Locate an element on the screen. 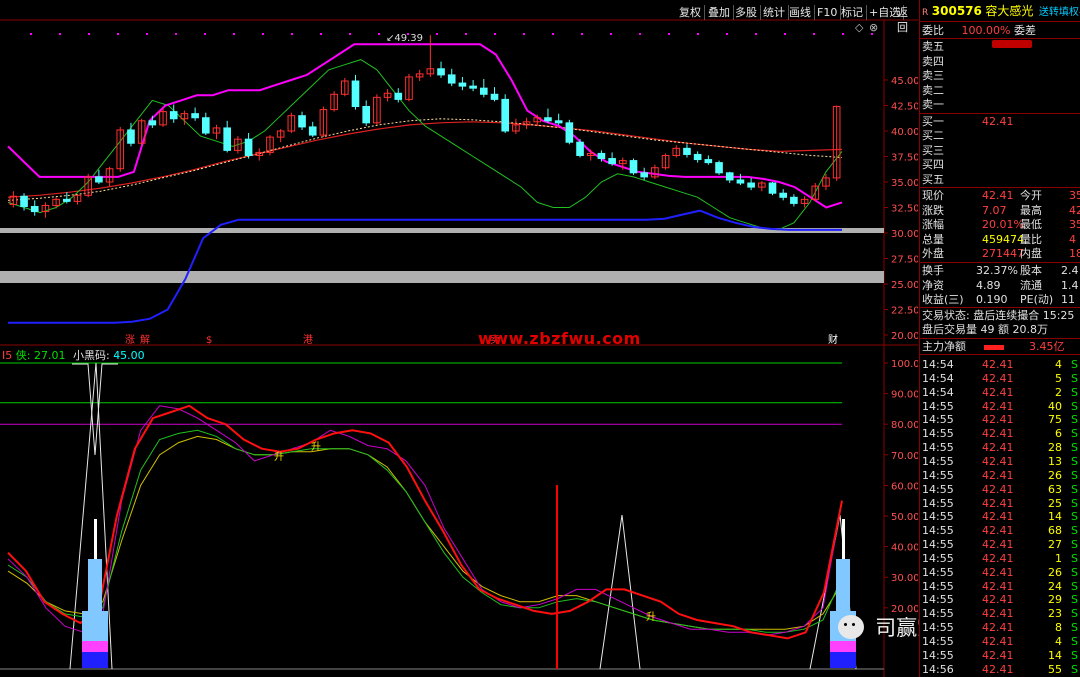 This screenshot has height=677, width=1080. toolbar-back: 返回 is located at coordinates (906, 19).